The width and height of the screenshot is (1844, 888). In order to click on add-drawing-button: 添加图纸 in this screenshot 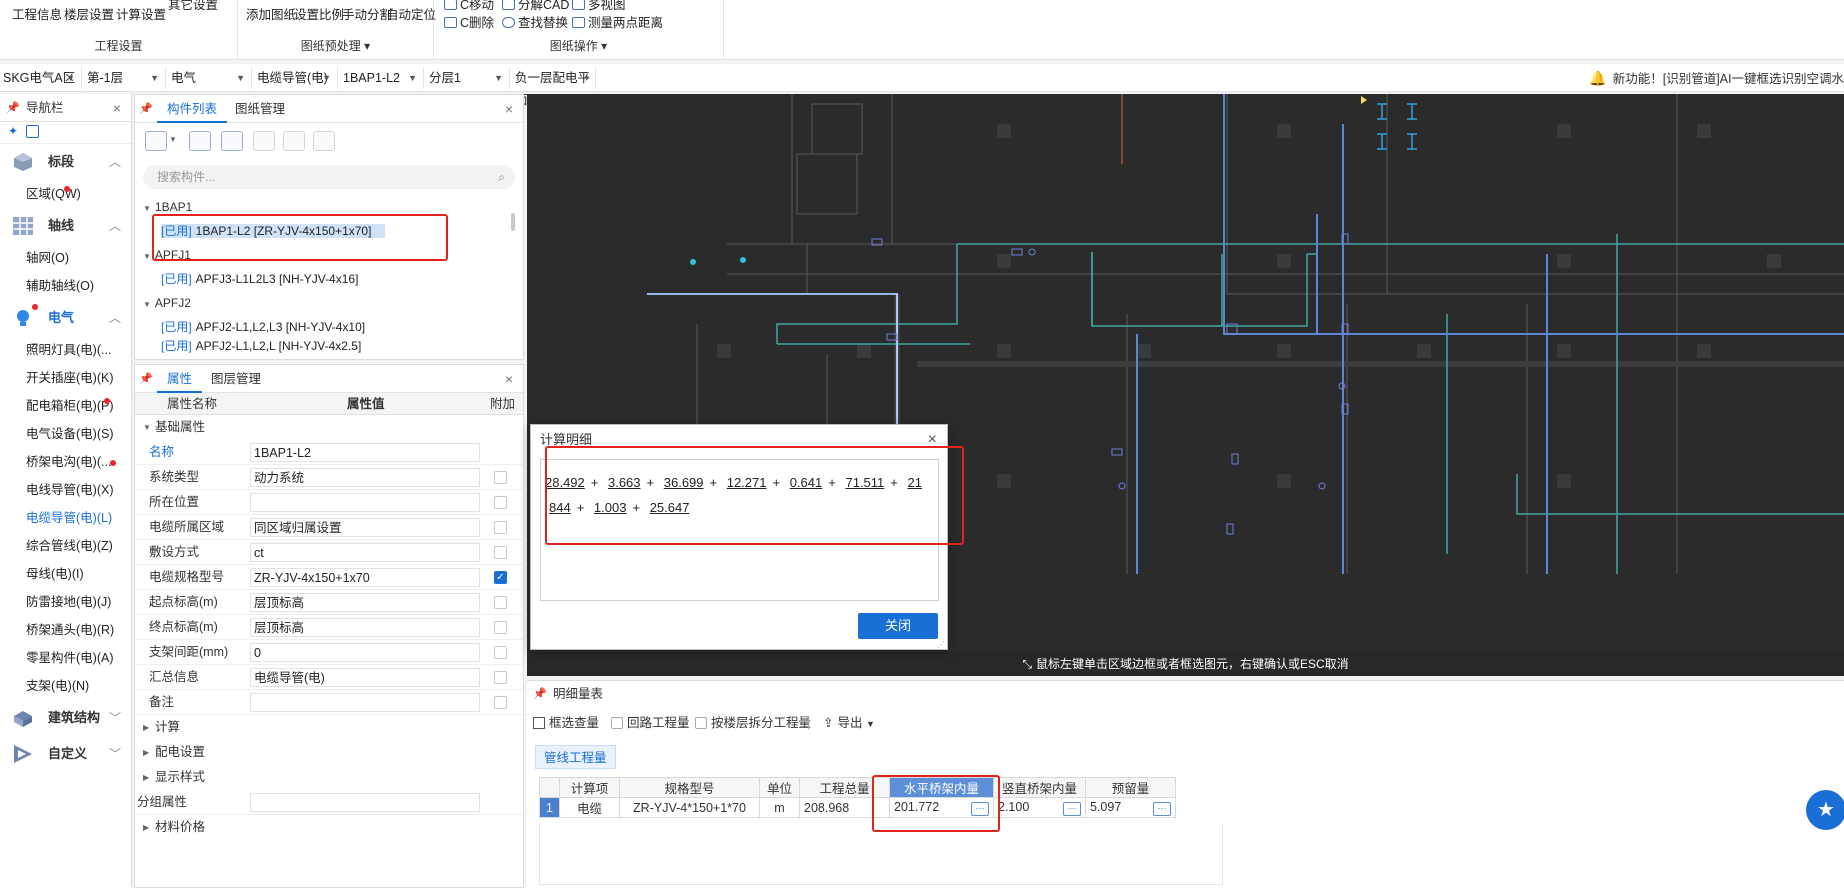, I will do `click(271, 13)`.